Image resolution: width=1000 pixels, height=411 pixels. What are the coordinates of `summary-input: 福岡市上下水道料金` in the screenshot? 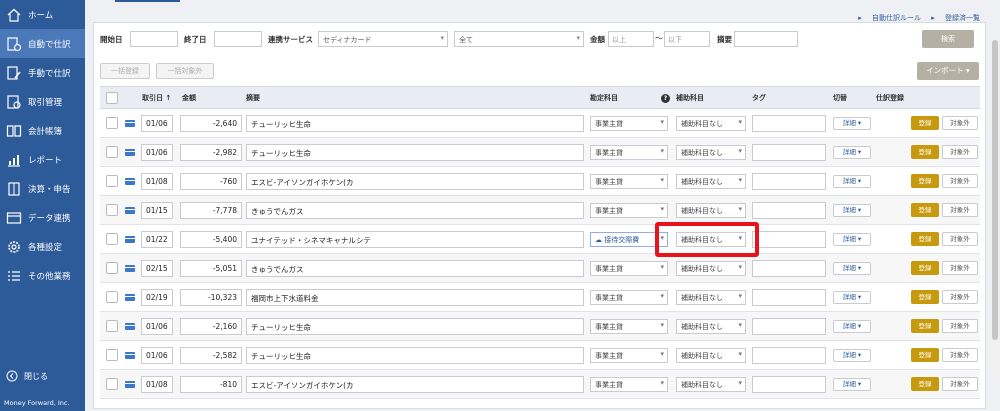 It's located at (415, 297).